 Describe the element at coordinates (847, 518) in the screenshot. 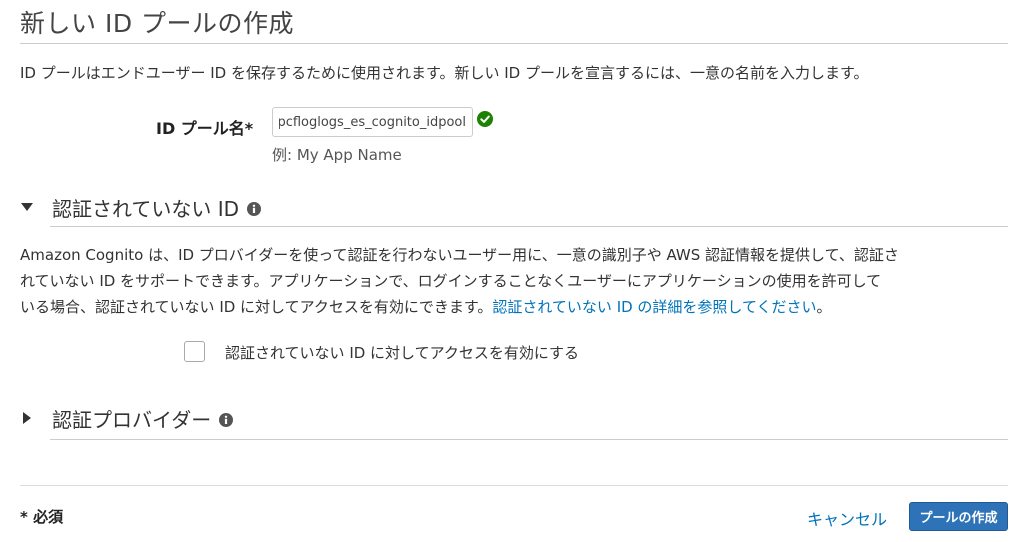

I see `cancel-link: キャンセル` at that location.